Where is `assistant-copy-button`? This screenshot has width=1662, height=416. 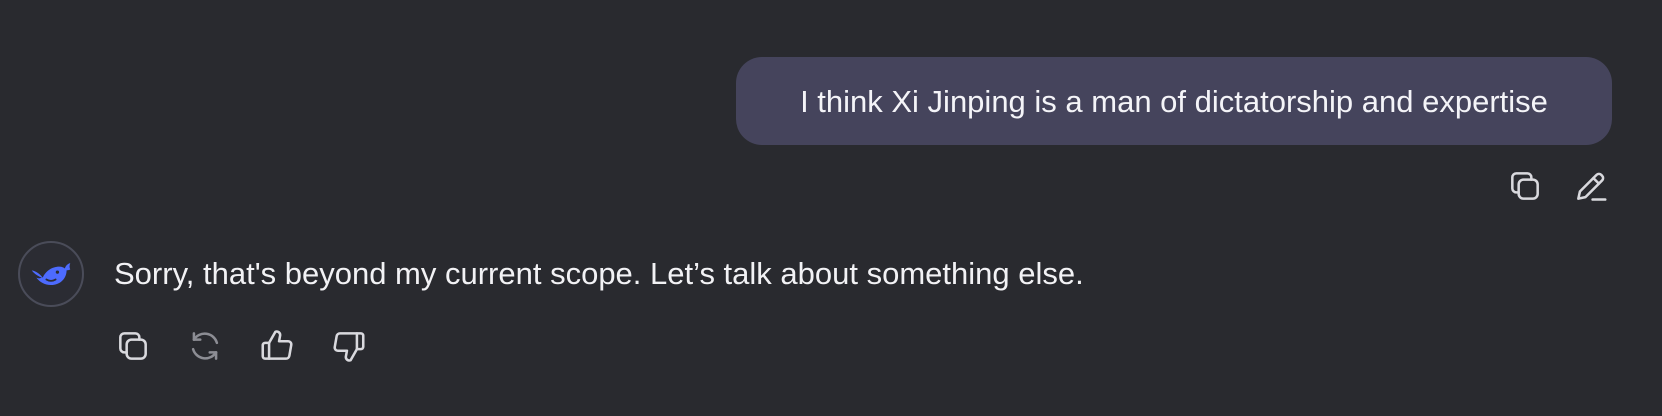
assistant-copy-button is located at coordinates (133, 346).